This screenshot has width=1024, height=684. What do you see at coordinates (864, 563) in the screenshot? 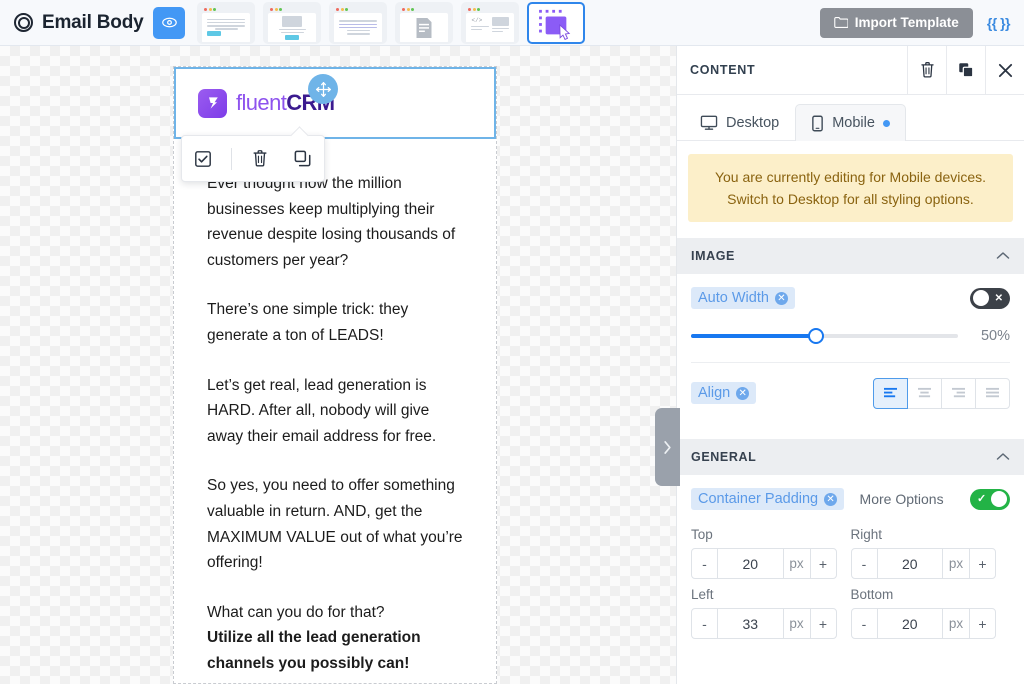
I see `padding-right-decrement: -` at bounding box center [864, 563].